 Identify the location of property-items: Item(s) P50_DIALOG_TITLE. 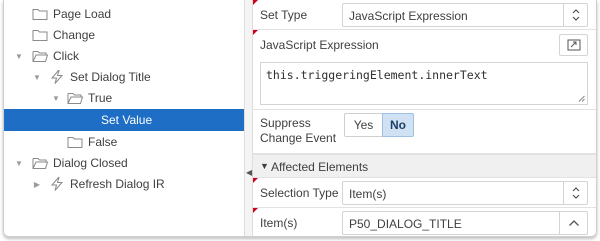
(424, 222).